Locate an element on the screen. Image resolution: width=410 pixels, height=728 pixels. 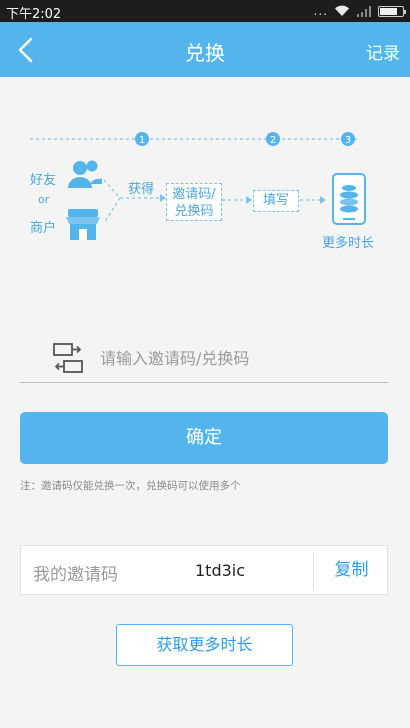
battery-icon is located at coordinates (392, 11).